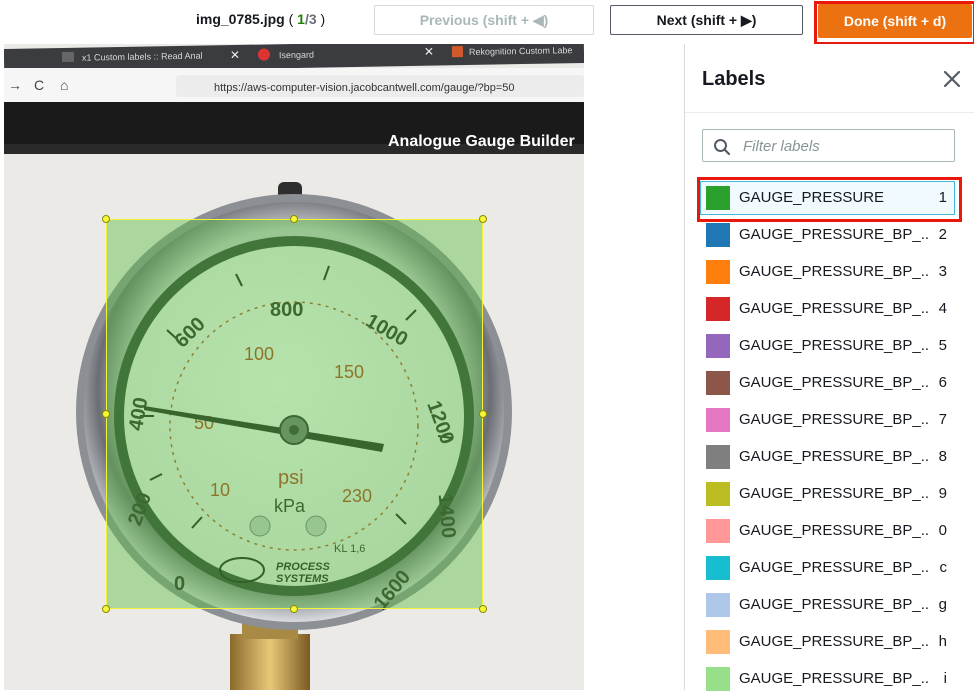 The height and width of the screenshot is (698, 974). I want to click on browser-tab-2: Isengard, so click(296, 55).